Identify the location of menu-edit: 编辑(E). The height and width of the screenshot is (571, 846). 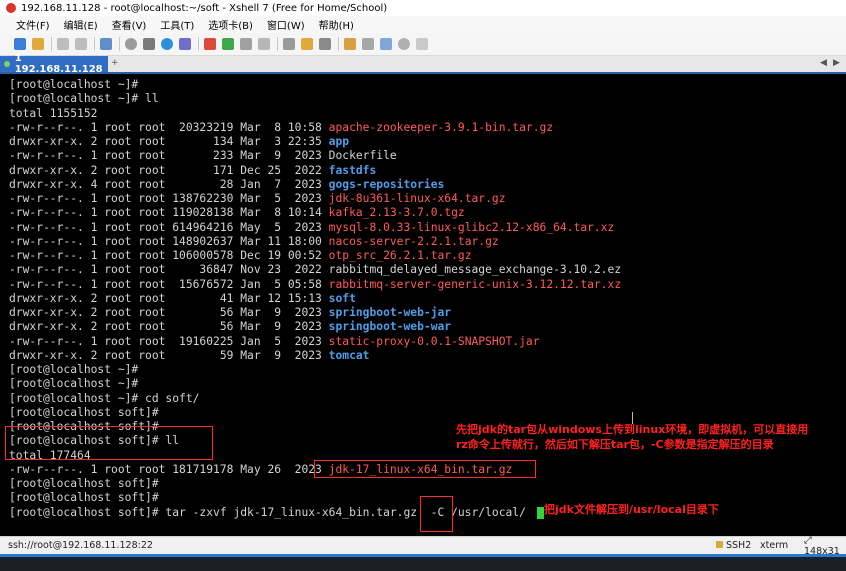
(81, 24).